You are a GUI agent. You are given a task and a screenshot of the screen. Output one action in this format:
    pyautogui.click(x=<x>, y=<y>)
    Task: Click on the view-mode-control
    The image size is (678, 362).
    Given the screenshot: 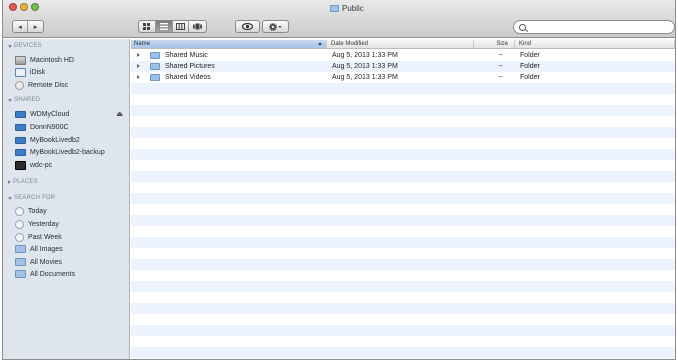 What is the action you would take?
    pyautogui.click(x=172, y=26)
    